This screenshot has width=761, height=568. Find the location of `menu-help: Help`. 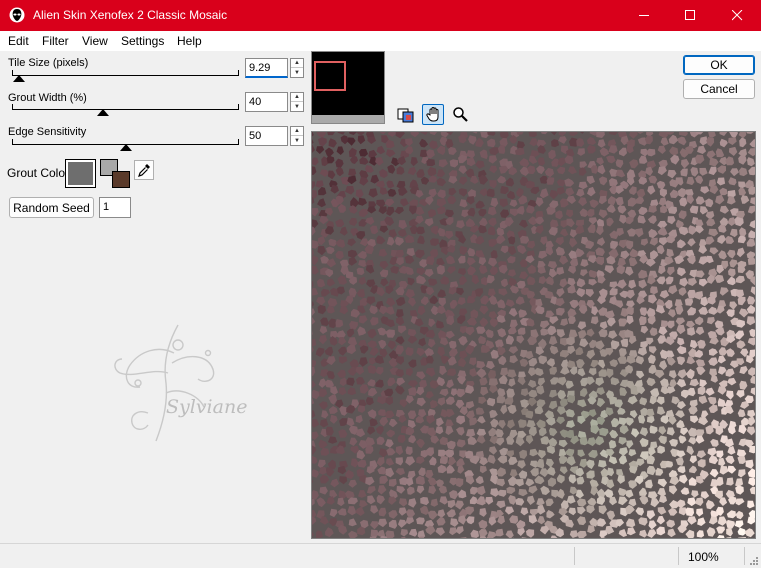

menu-help: Help is located at coordinates (189, 41).